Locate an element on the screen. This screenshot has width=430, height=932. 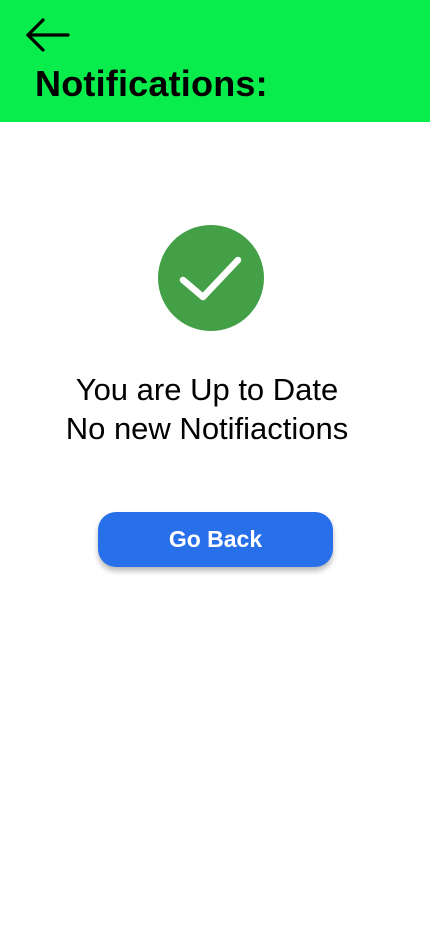
go-back-button: Go Back is located at coordinates (215, 539).